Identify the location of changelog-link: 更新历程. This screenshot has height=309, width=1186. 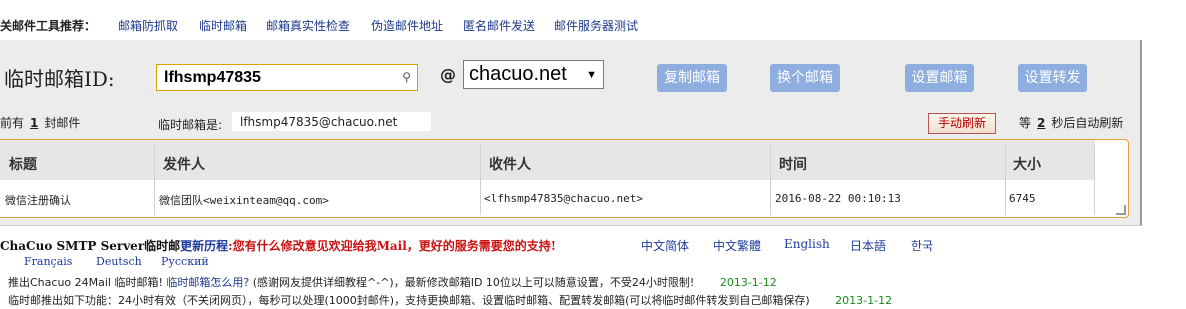
(204, 246).